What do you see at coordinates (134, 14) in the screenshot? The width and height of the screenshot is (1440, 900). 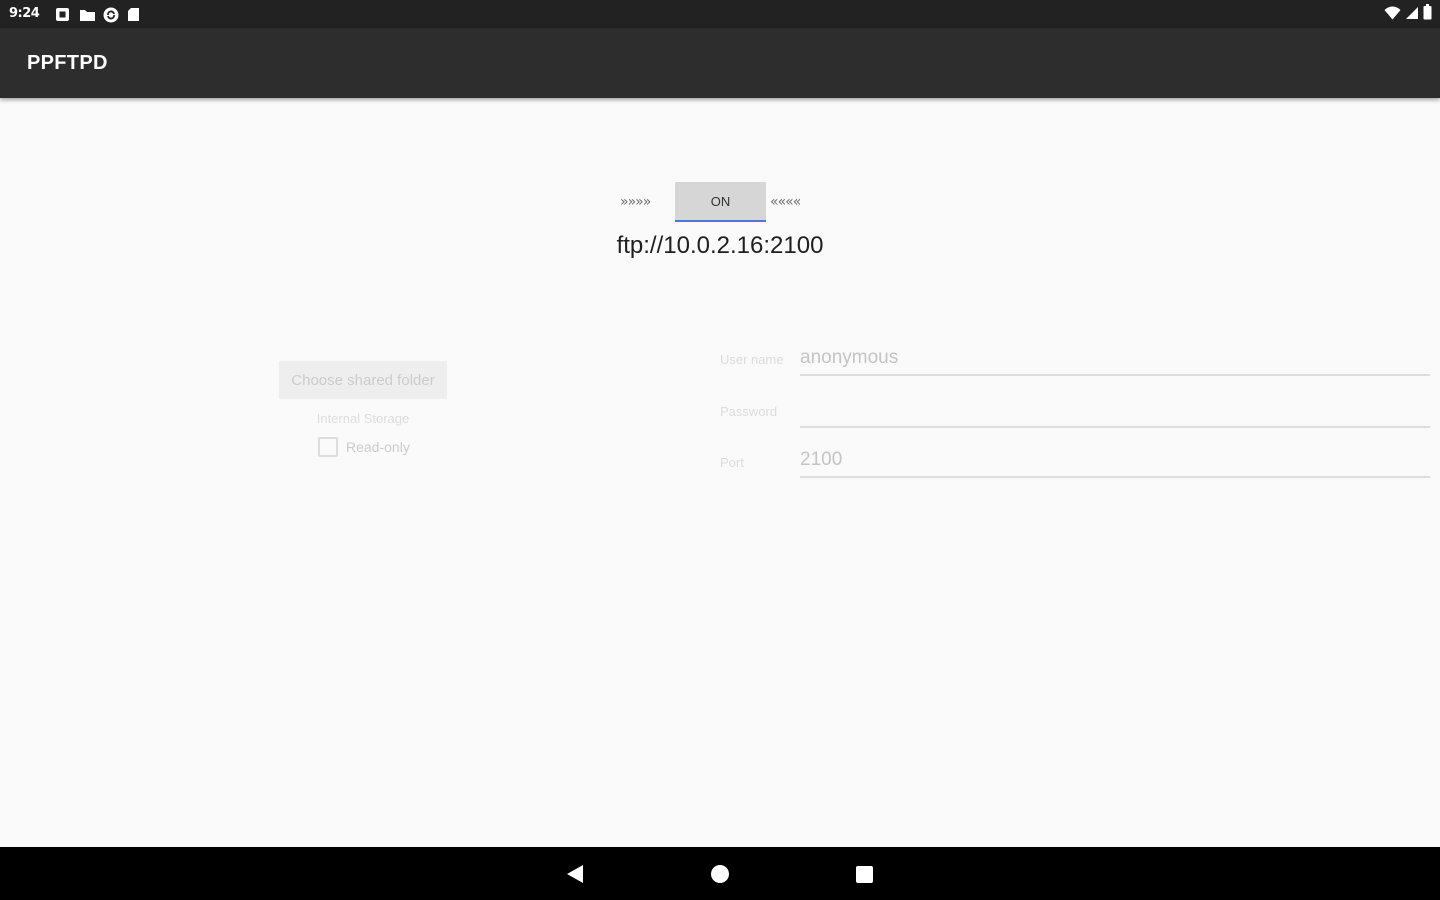 I see `sd-card-icon` at bounding box center [134, 14].